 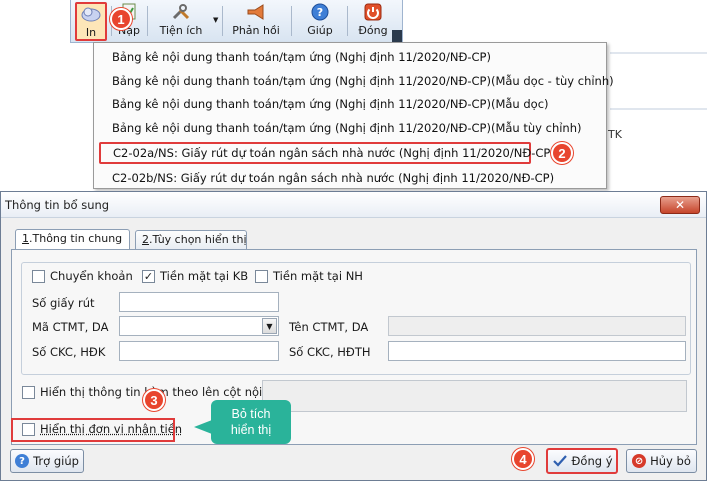 What do you see at coordinates (537, 351) in the screenshot?
I see `ckc-hdth-input` at bounding box center [537, 351].